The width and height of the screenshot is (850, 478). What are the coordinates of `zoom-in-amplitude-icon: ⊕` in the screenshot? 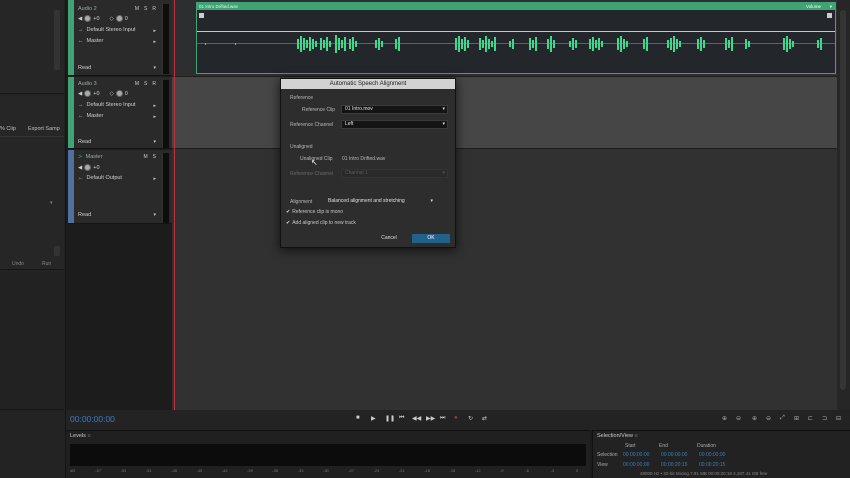 It's located at (724, 418).